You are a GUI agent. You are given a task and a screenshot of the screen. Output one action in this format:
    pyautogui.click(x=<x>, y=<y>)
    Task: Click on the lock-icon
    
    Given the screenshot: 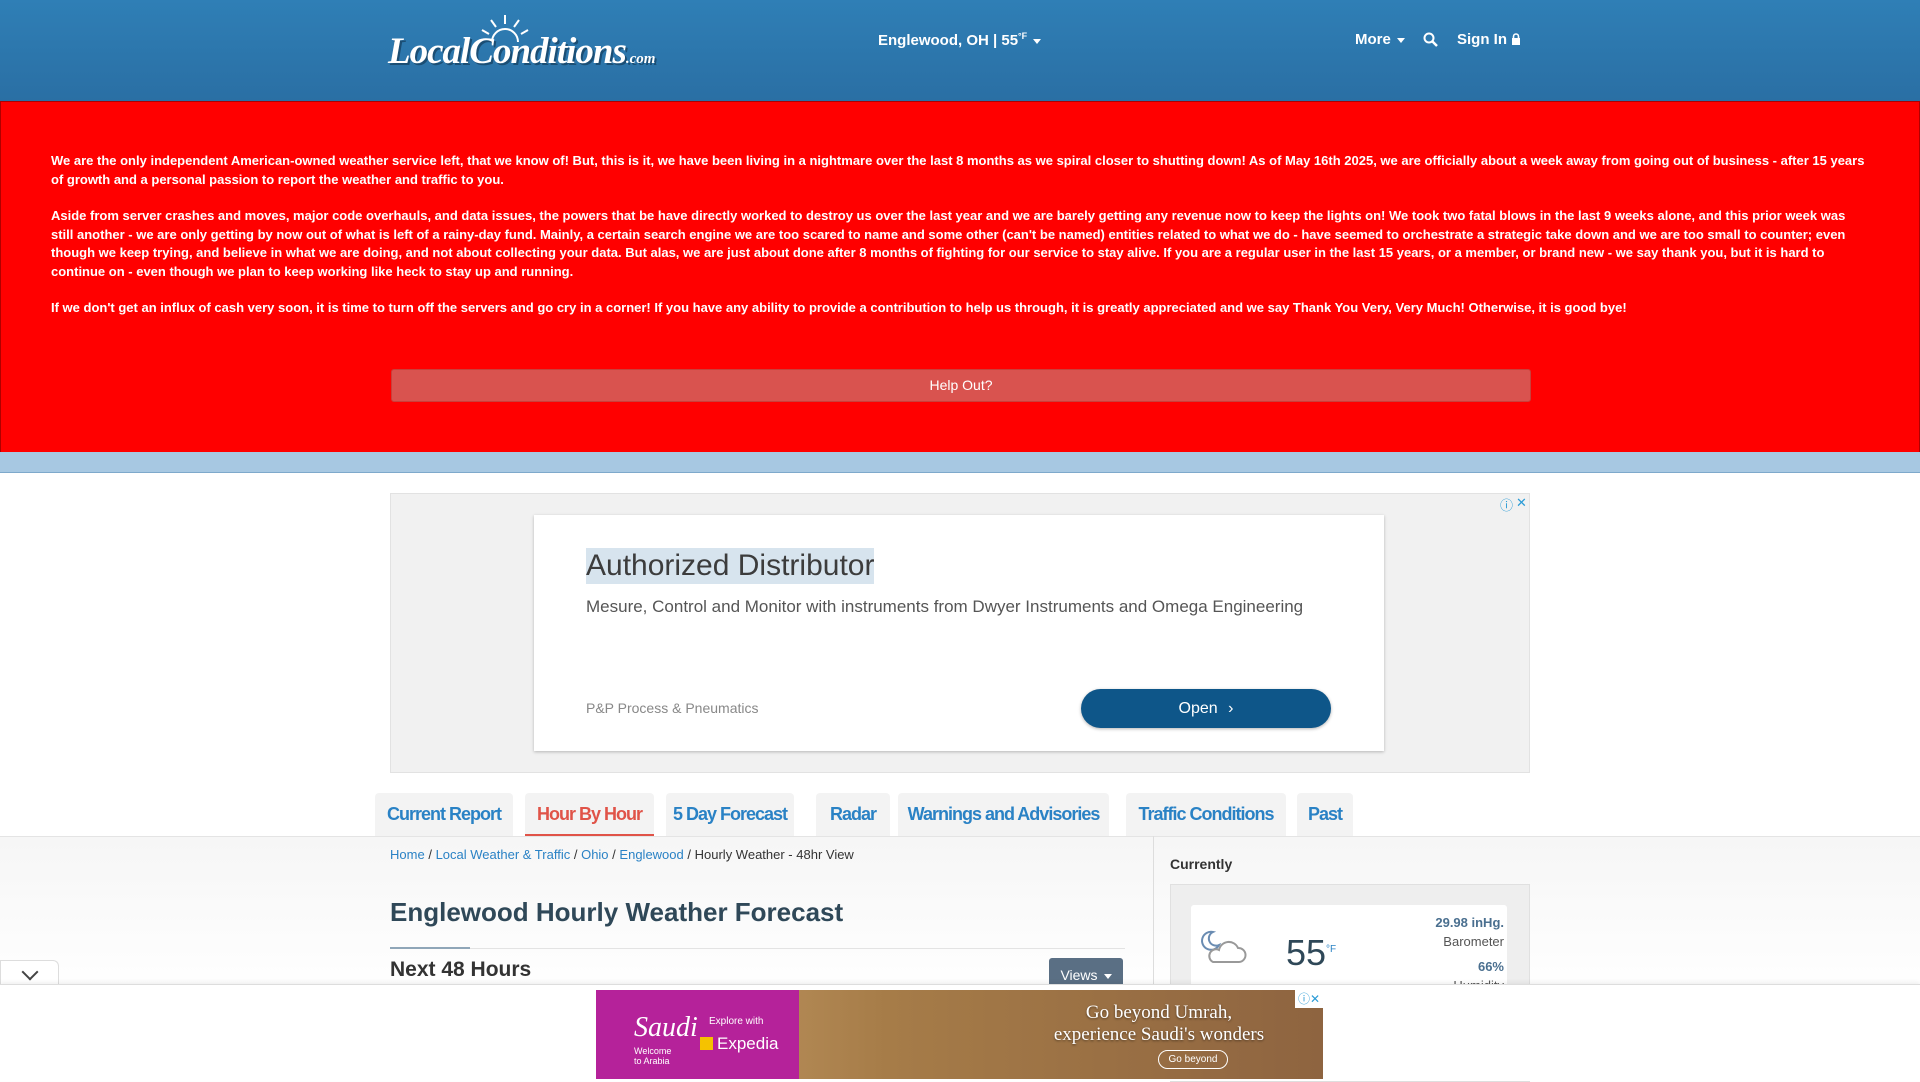 What is the action you would take?
    pyautogui.click(x=1516, y=39)
    